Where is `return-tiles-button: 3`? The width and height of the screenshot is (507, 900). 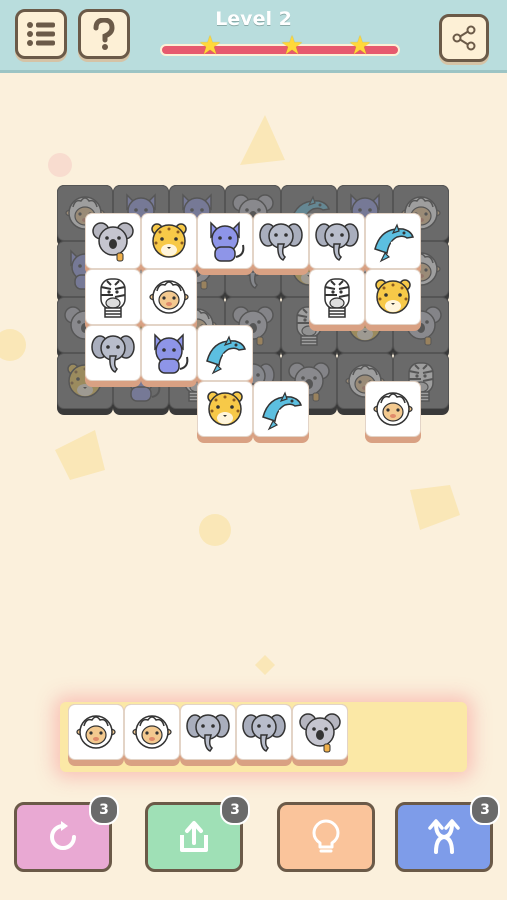 return-tiles-button: 3 is located at coordinates (197, 833).